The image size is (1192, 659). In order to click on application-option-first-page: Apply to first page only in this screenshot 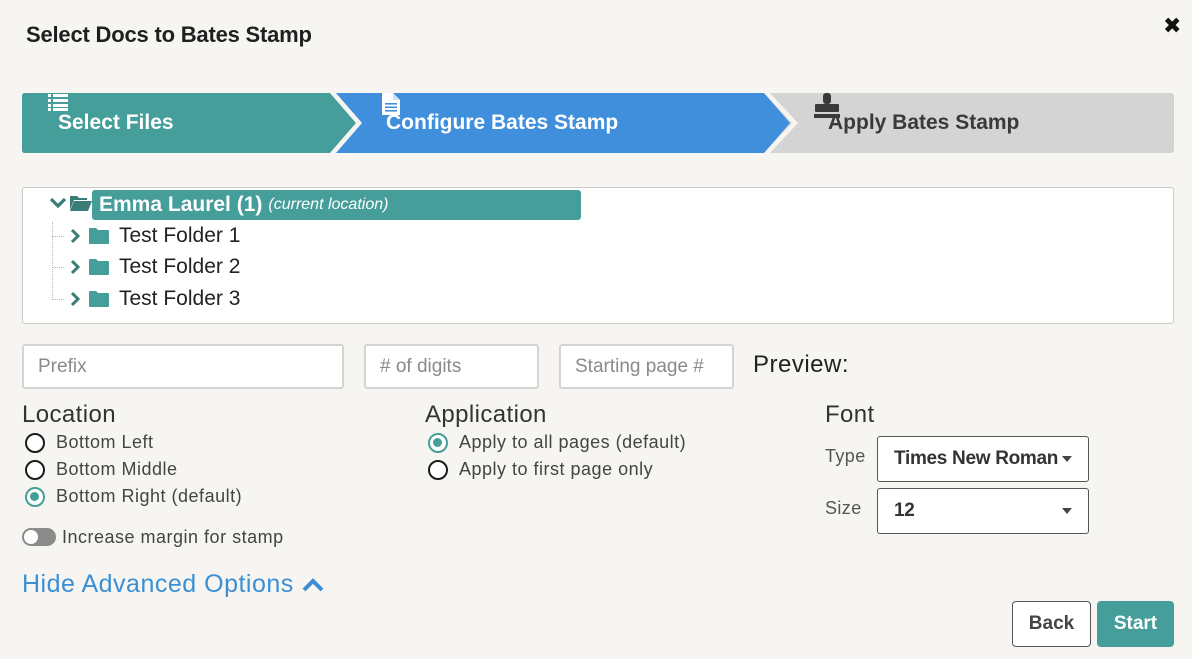, I will do `click(540, 469)`.